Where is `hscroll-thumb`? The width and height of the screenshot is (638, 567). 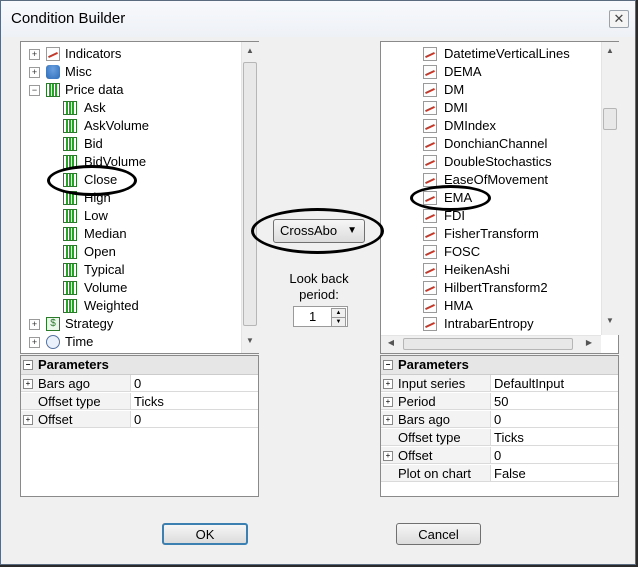 hscroll-thumb is located at coordinates (488, 344).